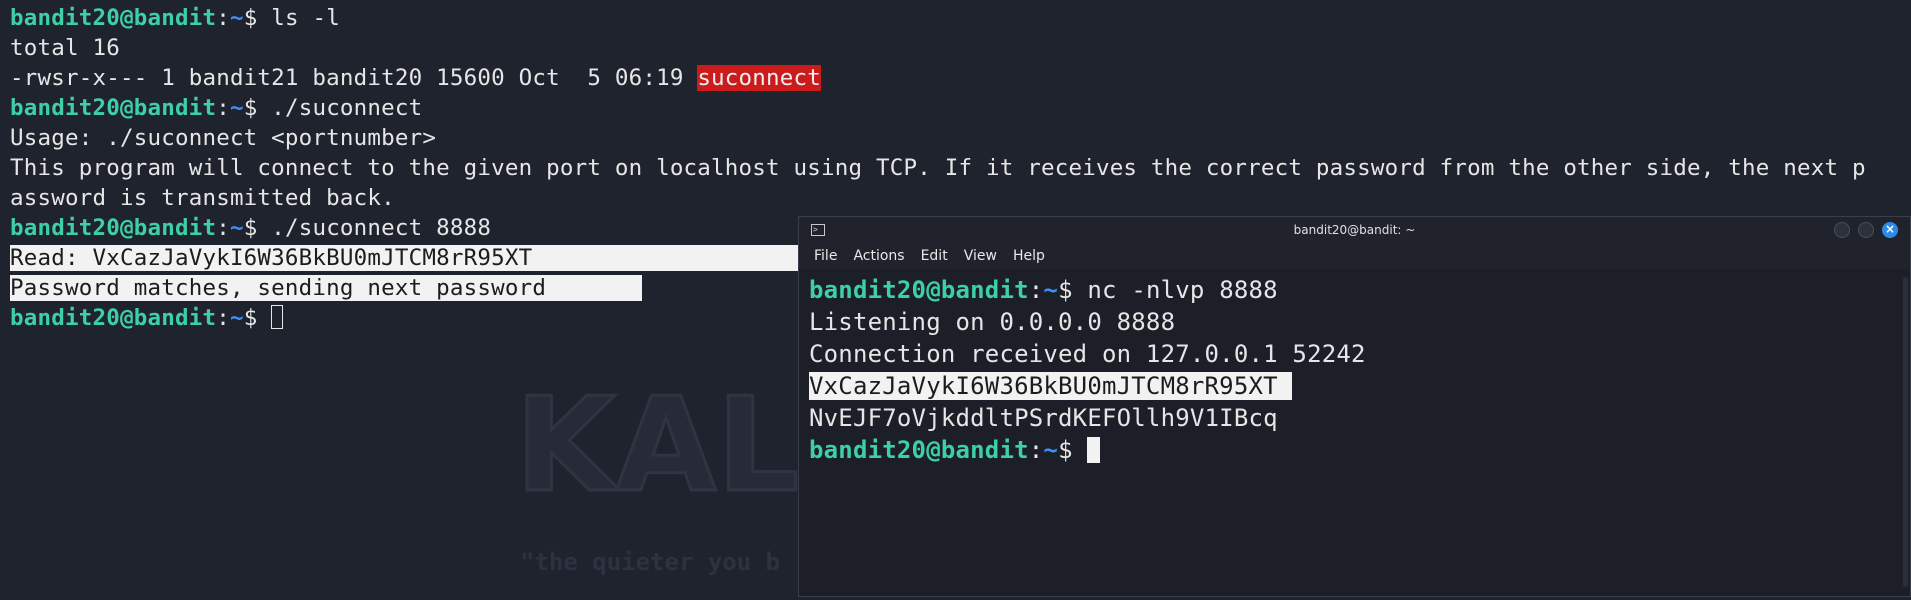 The image size is (1911, 600). Describe the element at coordinates (934, 256) in the screenshot. I see `menu-edit: Edit` at that location.